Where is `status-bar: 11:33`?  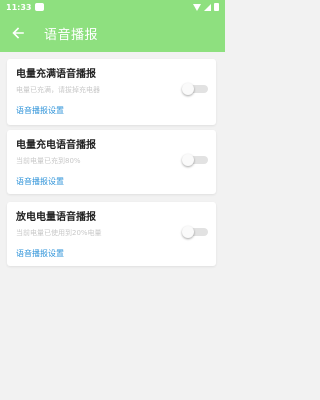
status-bar: 11:33 is located at coordinates (112, 7).